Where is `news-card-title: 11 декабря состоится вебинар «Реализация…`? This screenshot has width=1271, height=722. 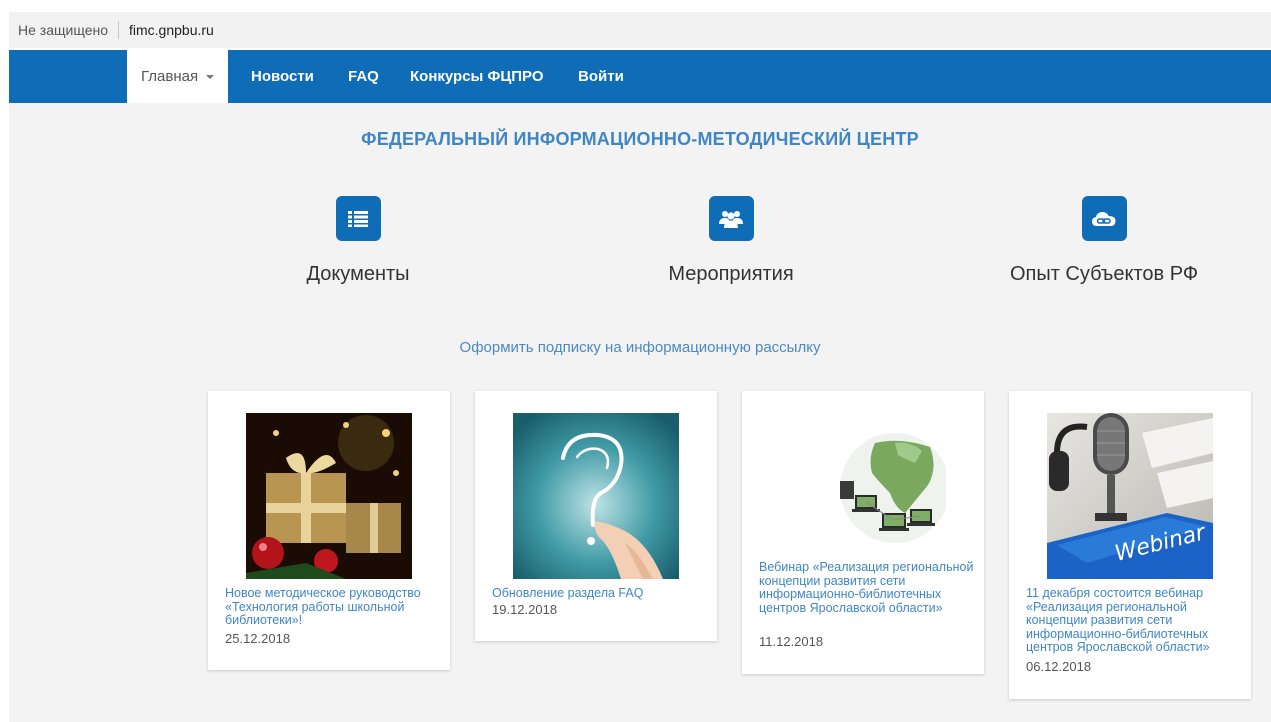 news-card-title: 11 декабря состоится вебинар «Реализация… is located at coordinates (1134, 620).